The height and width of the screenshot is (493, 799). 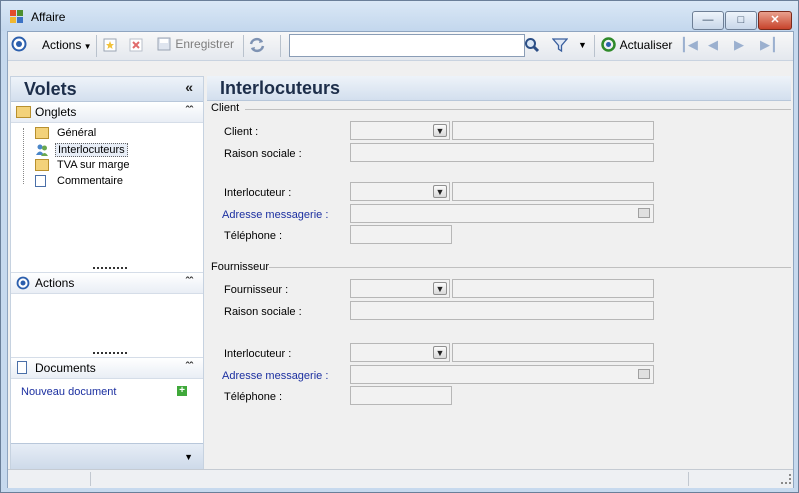 What do you see at coordinates (608, 44) in the screenshot?
I see `refresh-icon` at bounding box center [608, 44].